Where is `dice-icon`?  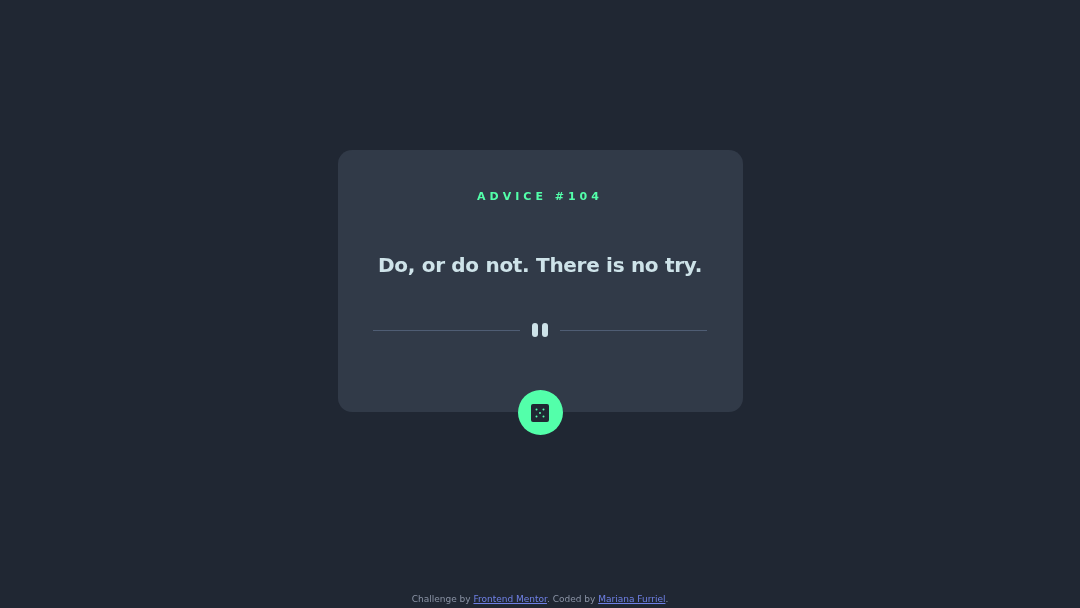
dice-icon is located at coordinates (540, 412).